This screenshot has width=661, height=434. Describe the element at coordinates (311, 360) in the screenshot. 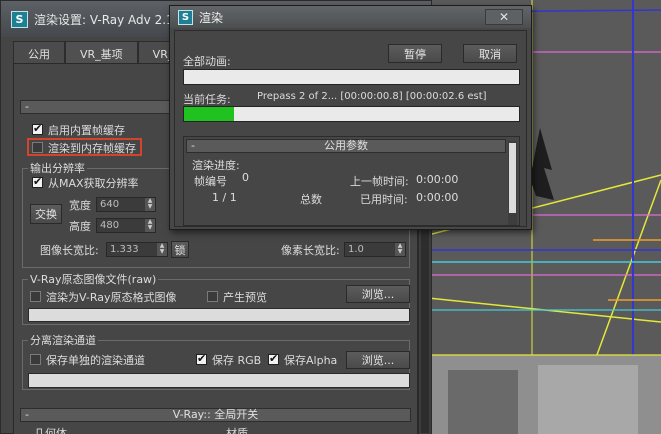

I see `save-alpha-label: 保存Alpha` at that location.